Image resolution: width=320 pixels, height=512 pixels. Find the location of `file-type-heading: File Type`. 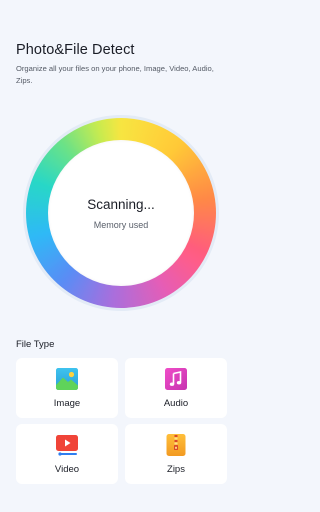

file-type-heading: File Type is located at coordinates (35, 344).